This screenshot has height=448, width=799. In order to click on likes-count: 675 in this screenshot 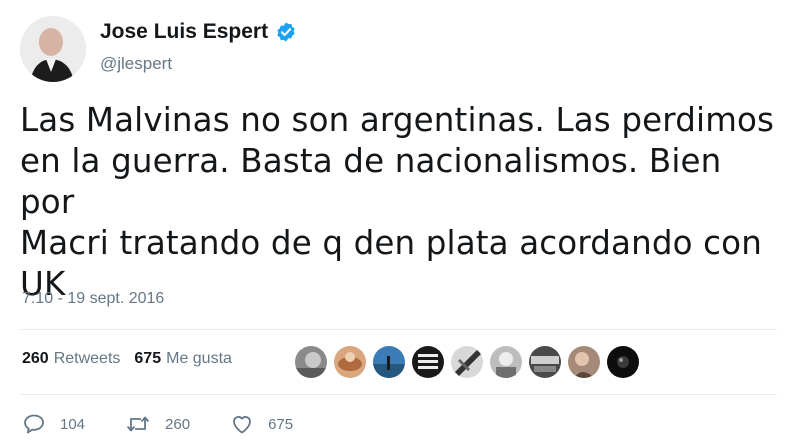, I will do `click(148, 358)`.